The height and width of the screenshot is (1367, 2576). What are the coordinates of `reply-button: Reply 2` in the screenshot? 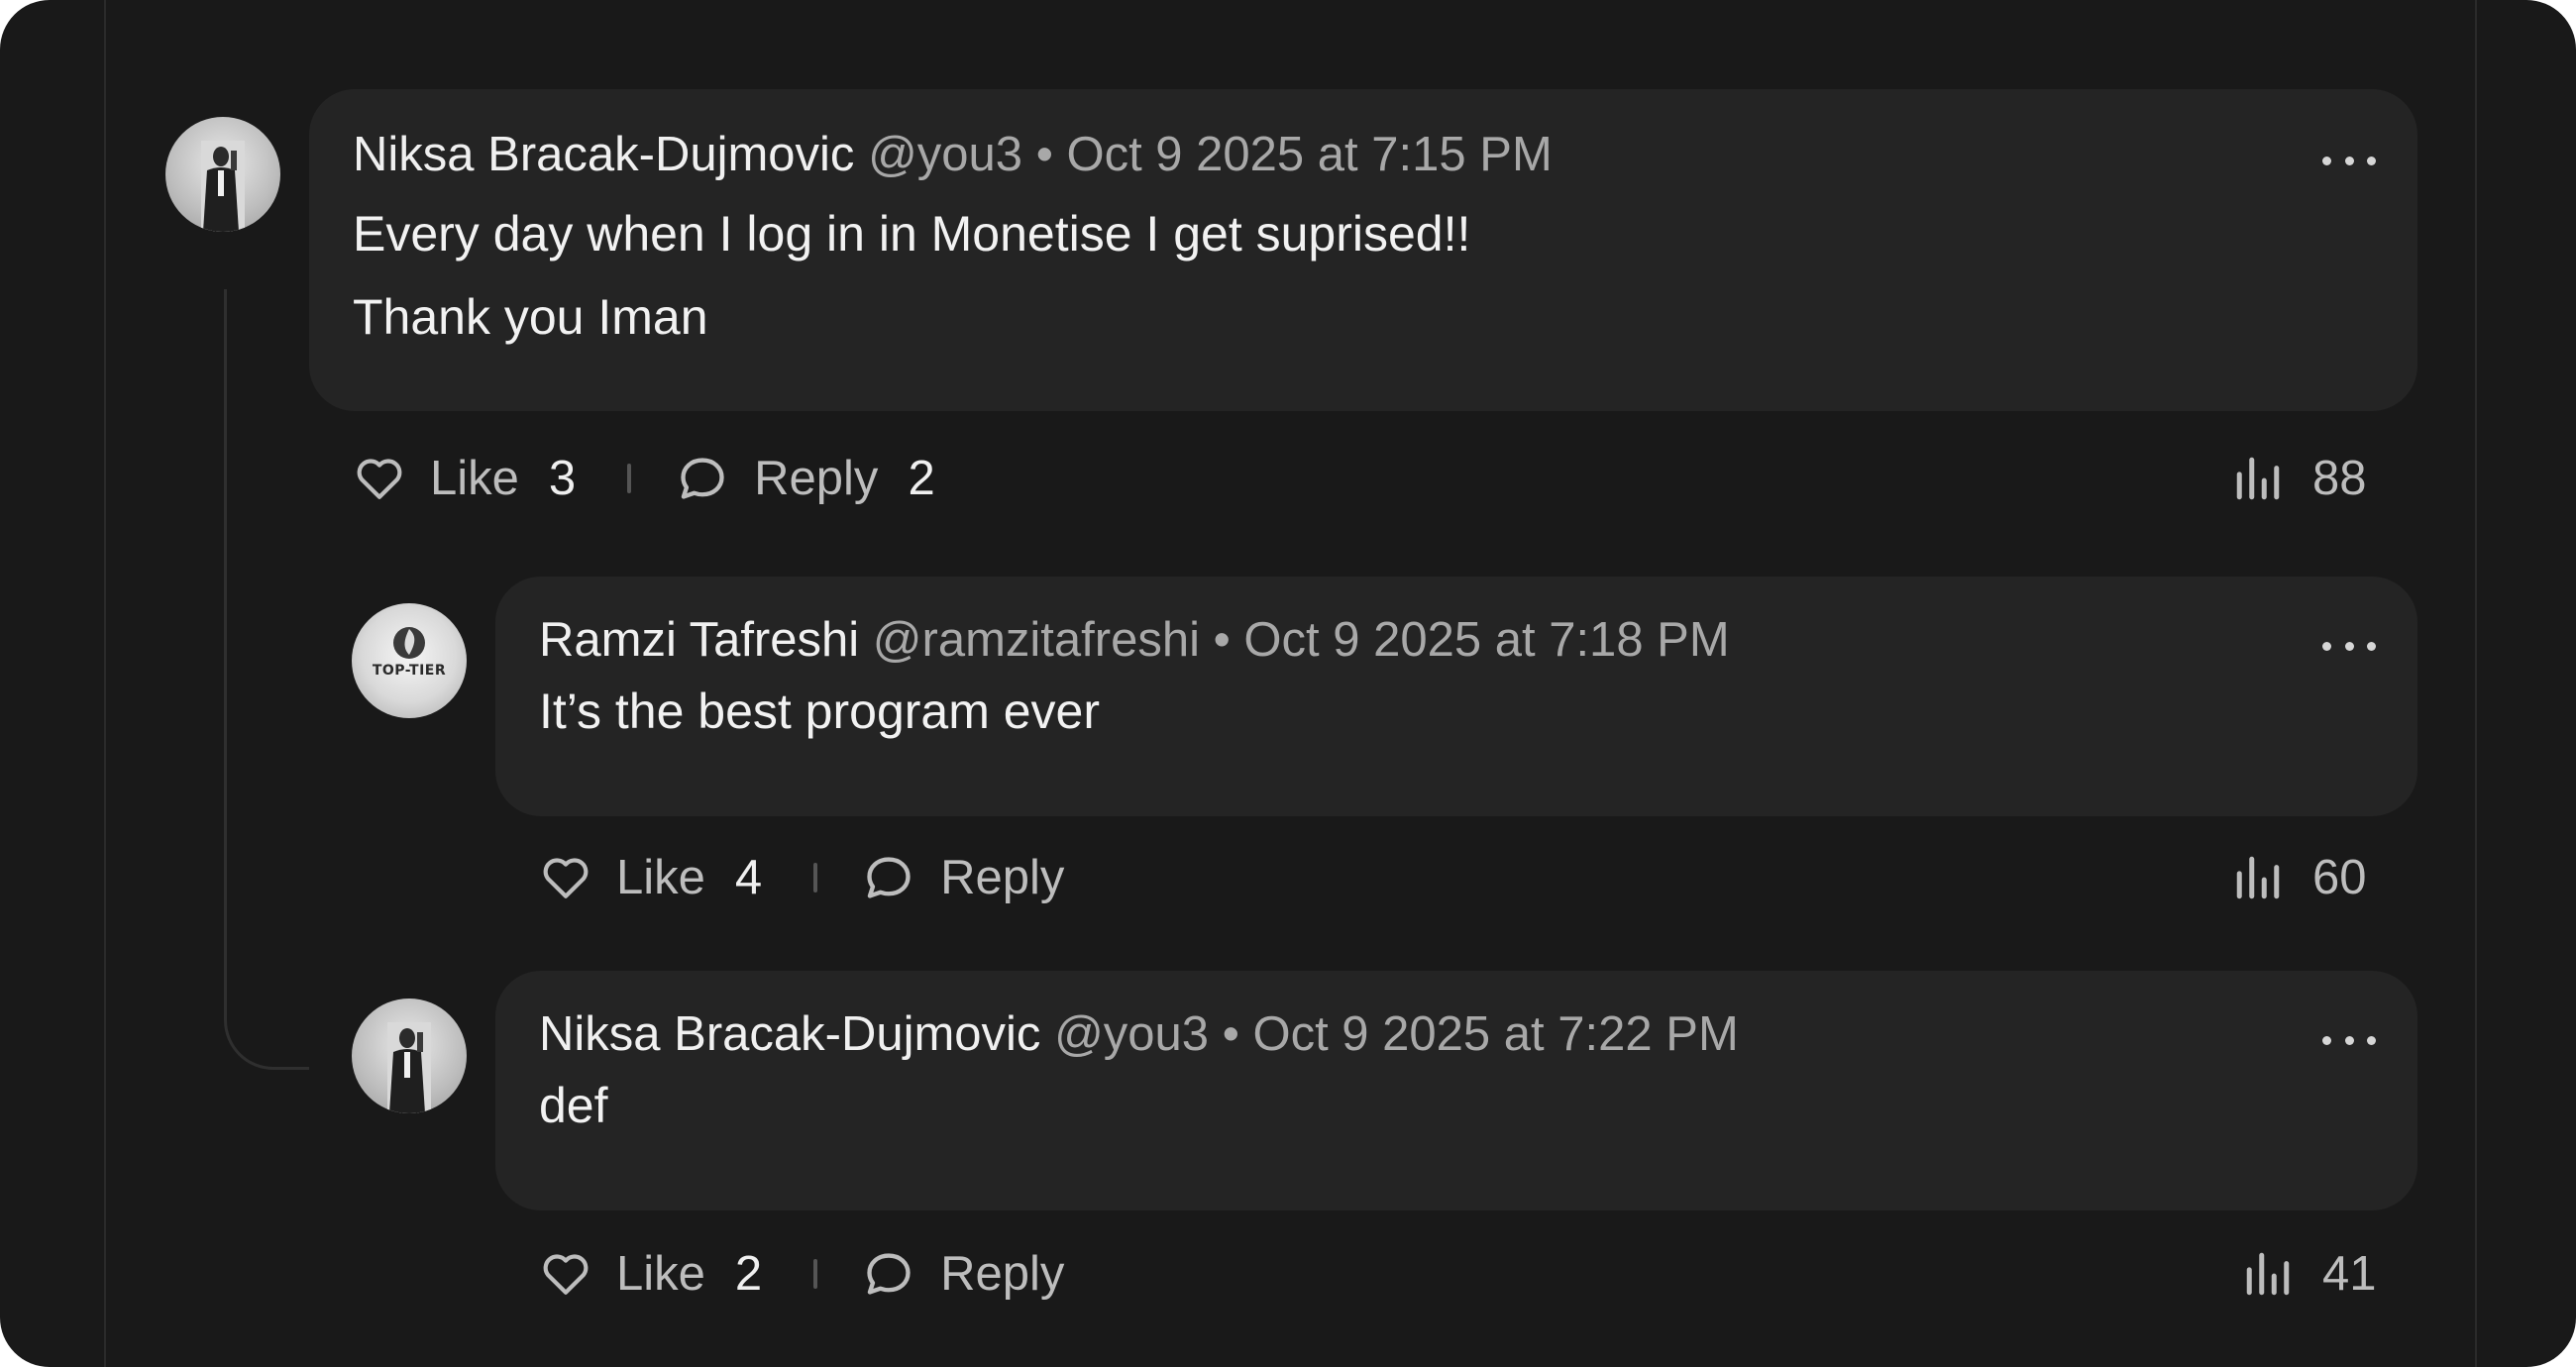 It's located at (806, 478).